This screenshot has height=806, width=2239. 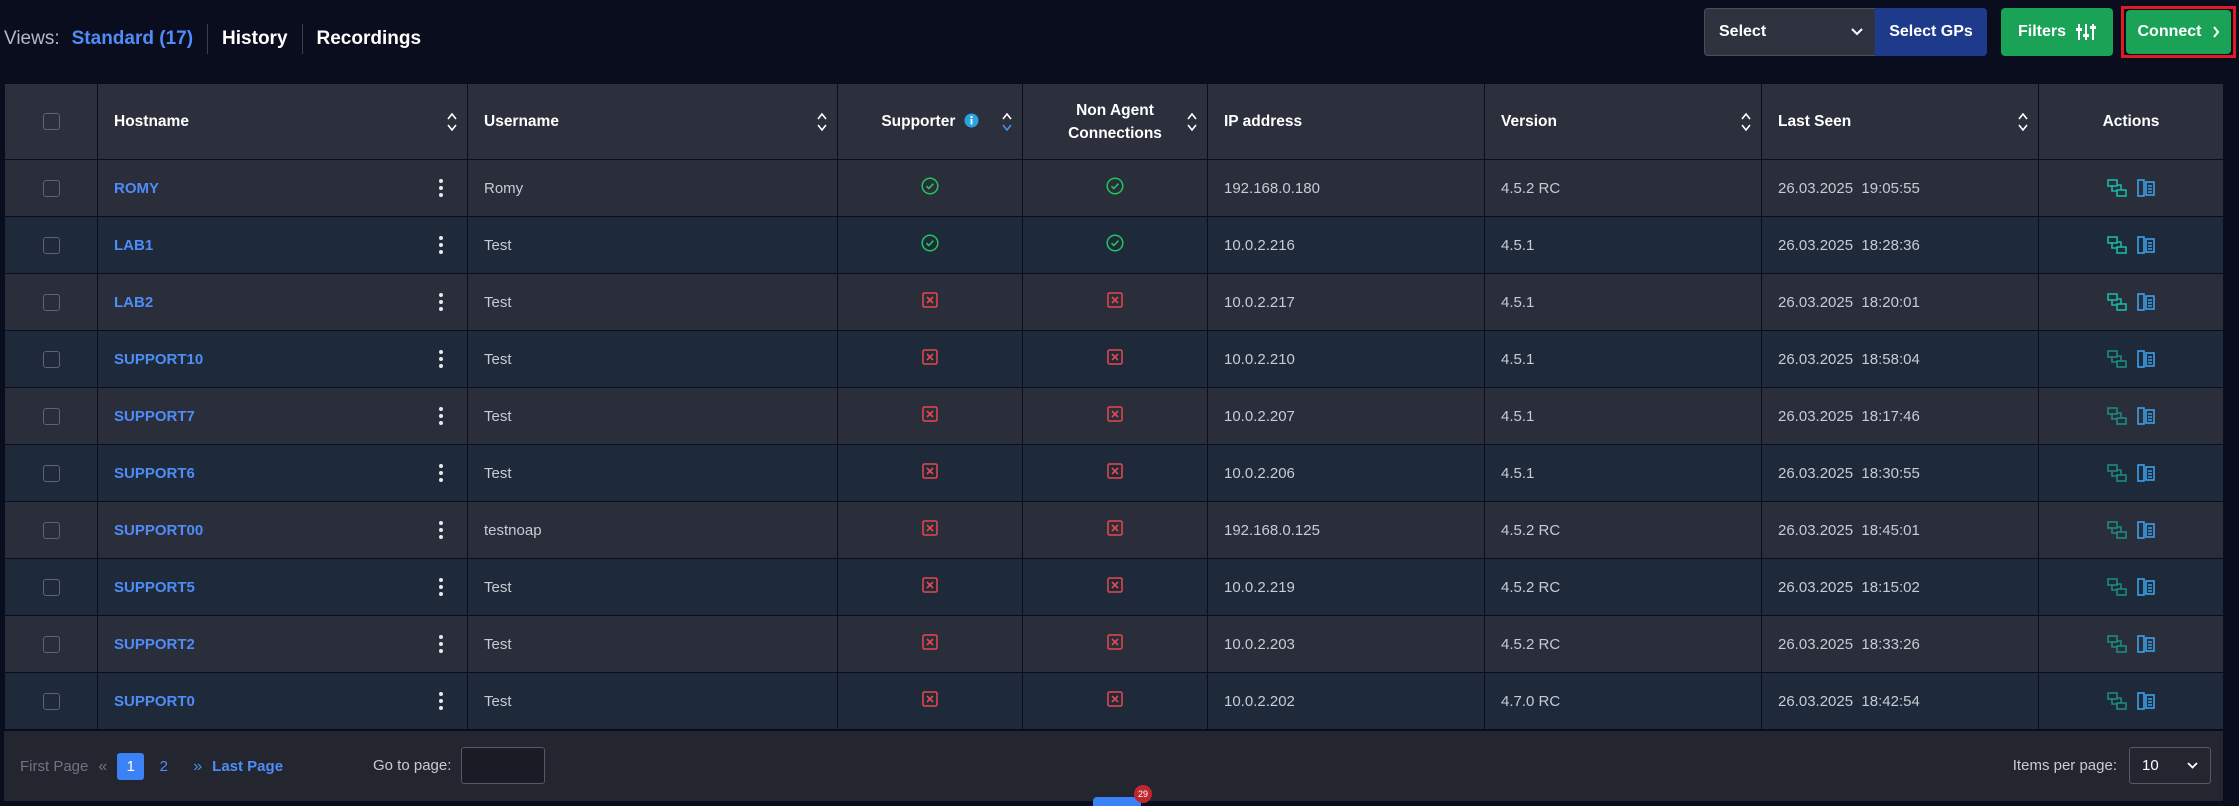 What do you see at coordinates (2170, 765) in the screenshot?
I see `items-per-page-select: 10` at bounding box center [2170, 765].